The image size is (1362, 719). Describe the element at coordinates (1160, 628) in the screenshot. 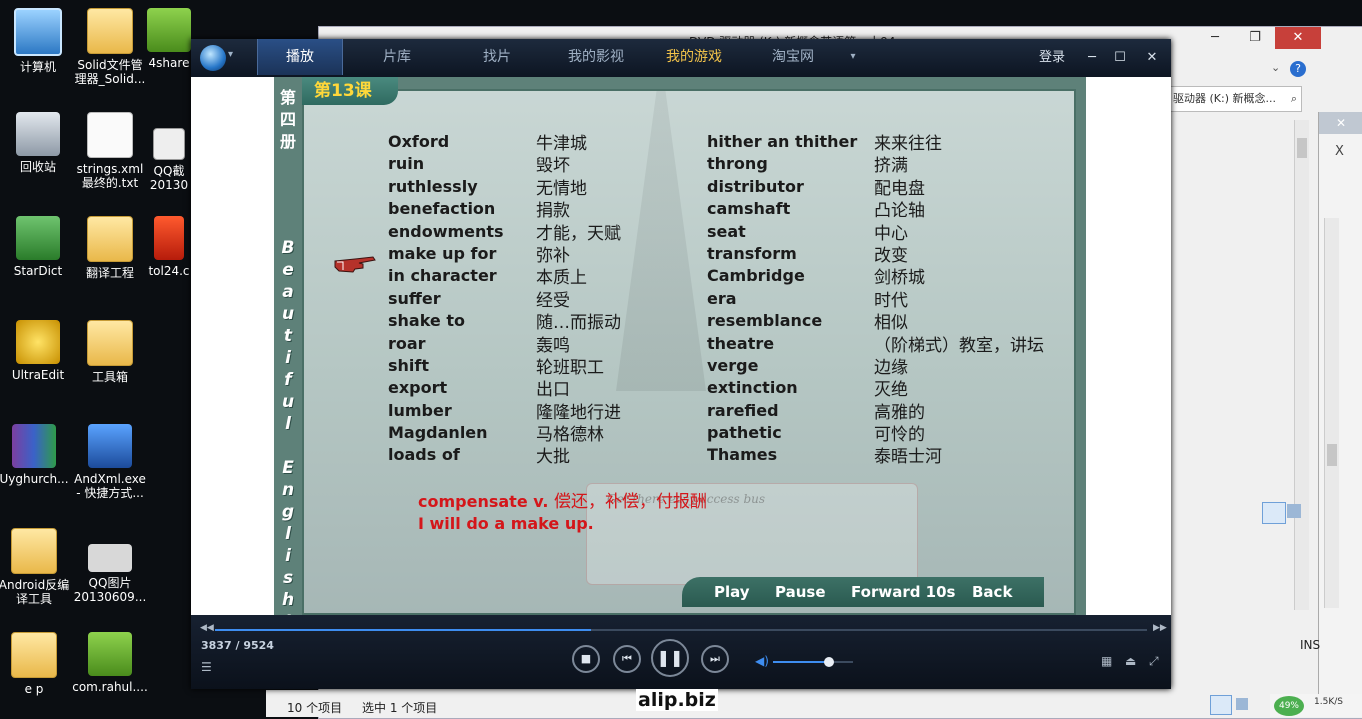

I see `forward-arrow-icon: ▶▶` at that location.